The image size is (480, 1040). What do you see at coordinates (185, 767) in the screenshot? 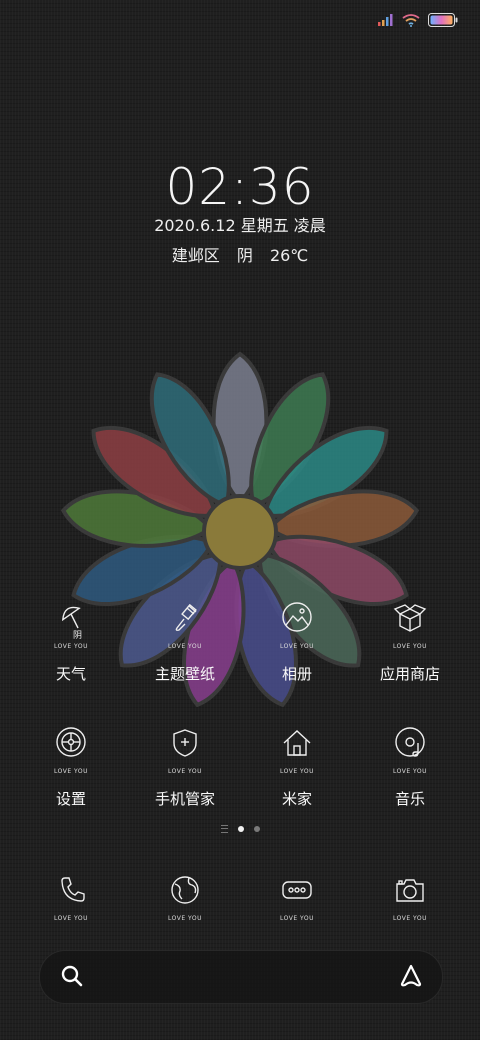
I see `app-security: LOVE YOU 手机管家` at bounding box center [185, 767].